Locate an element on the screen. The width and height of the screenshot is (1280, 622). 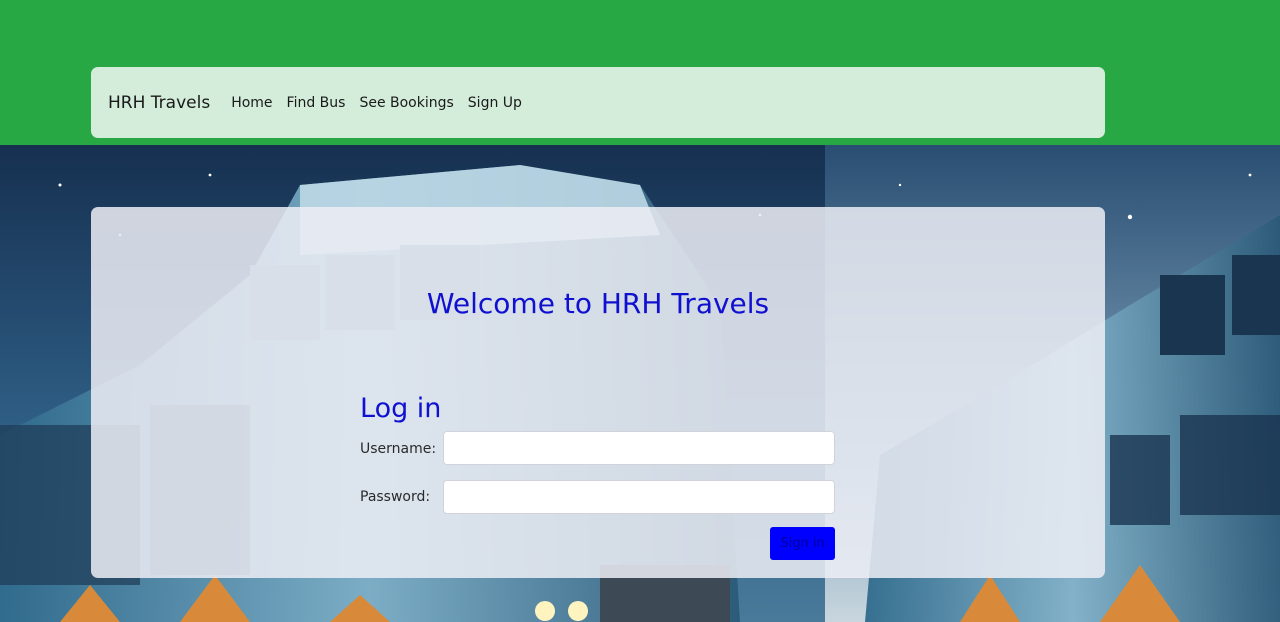
nav-link-sign-up: Sign Up is located at coordinates (495, 103).